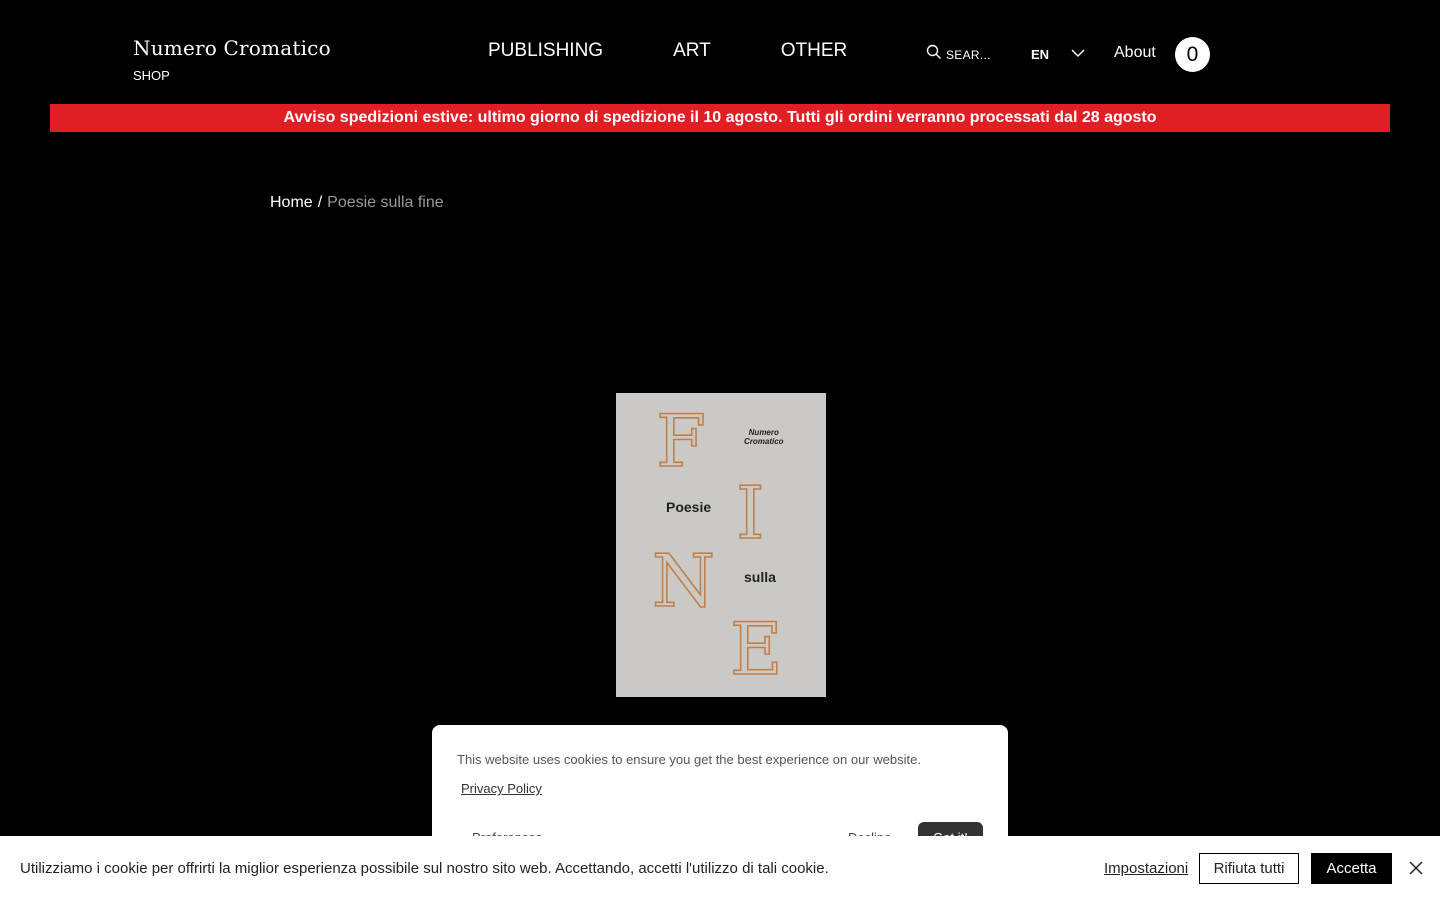  Describe the element at coordinates (721, 545) in the screenshot. I see `product-image: F I N E Numero Cromatico Poesie sulla` at that location.